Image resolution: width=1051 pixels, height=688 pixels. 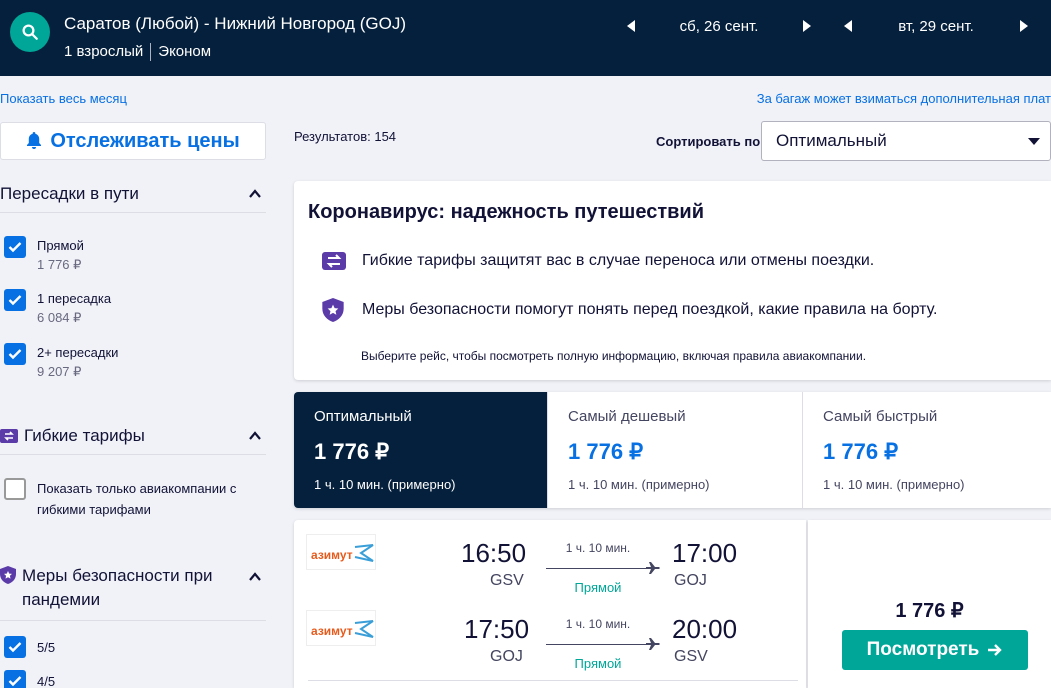 I want to click on departure-time: 17:50, so click(x=497, y=629).